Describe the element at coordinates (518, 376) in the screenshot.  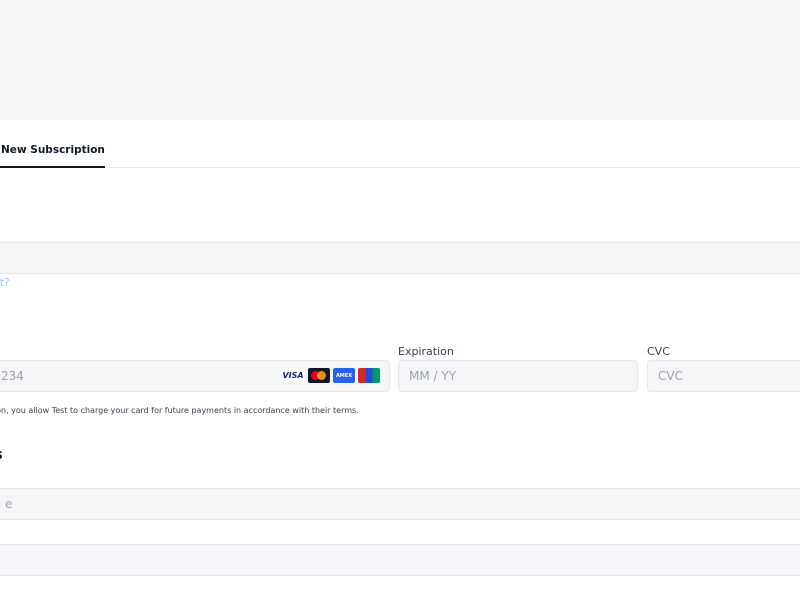
I see `expiration-input` at that location.